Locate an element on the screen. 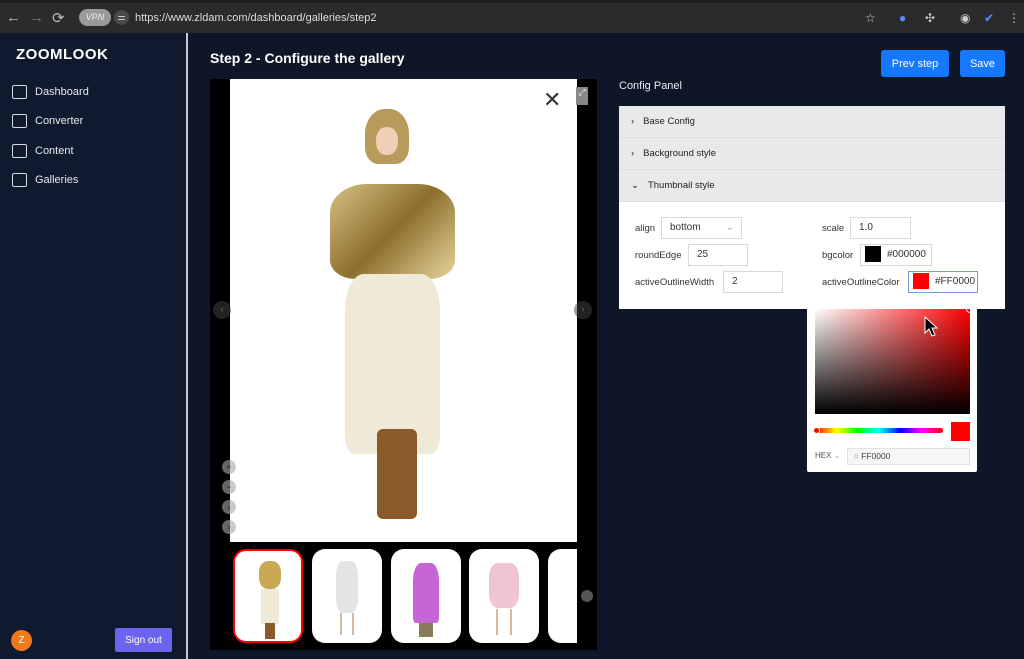  sidebar-item-label: Converter is located at coordinates (59, 121).